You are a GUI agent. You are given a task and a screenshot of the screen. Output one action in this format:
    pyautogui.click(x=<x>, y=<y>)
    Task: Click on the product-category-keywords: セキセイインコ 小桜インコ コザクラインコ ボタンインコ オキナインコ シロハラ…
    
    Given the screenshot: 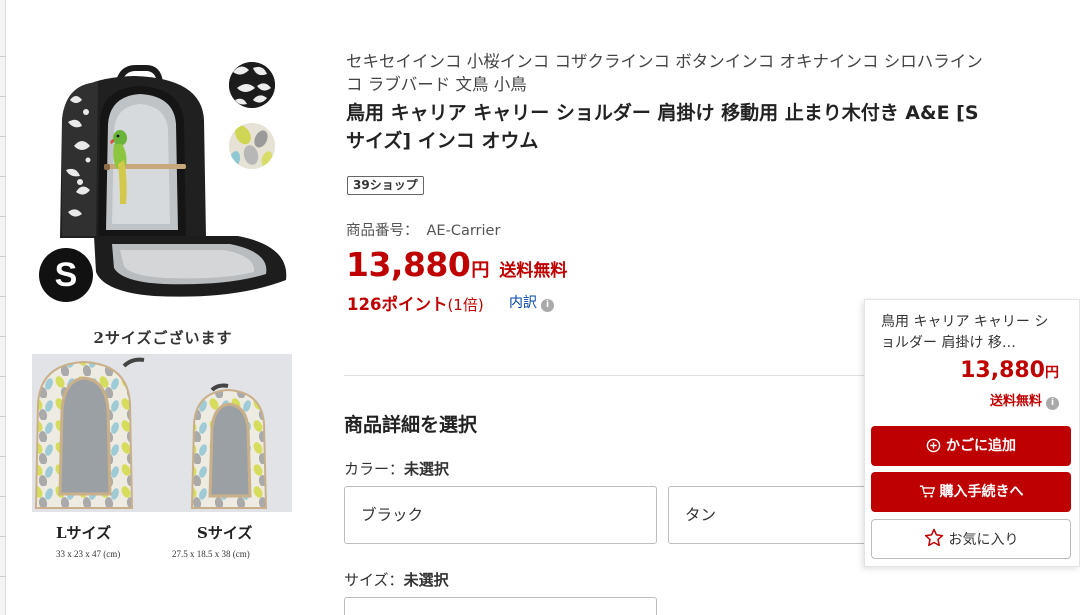 What is the action you would take?
    pyautogui.click(x=664, y=73)
    